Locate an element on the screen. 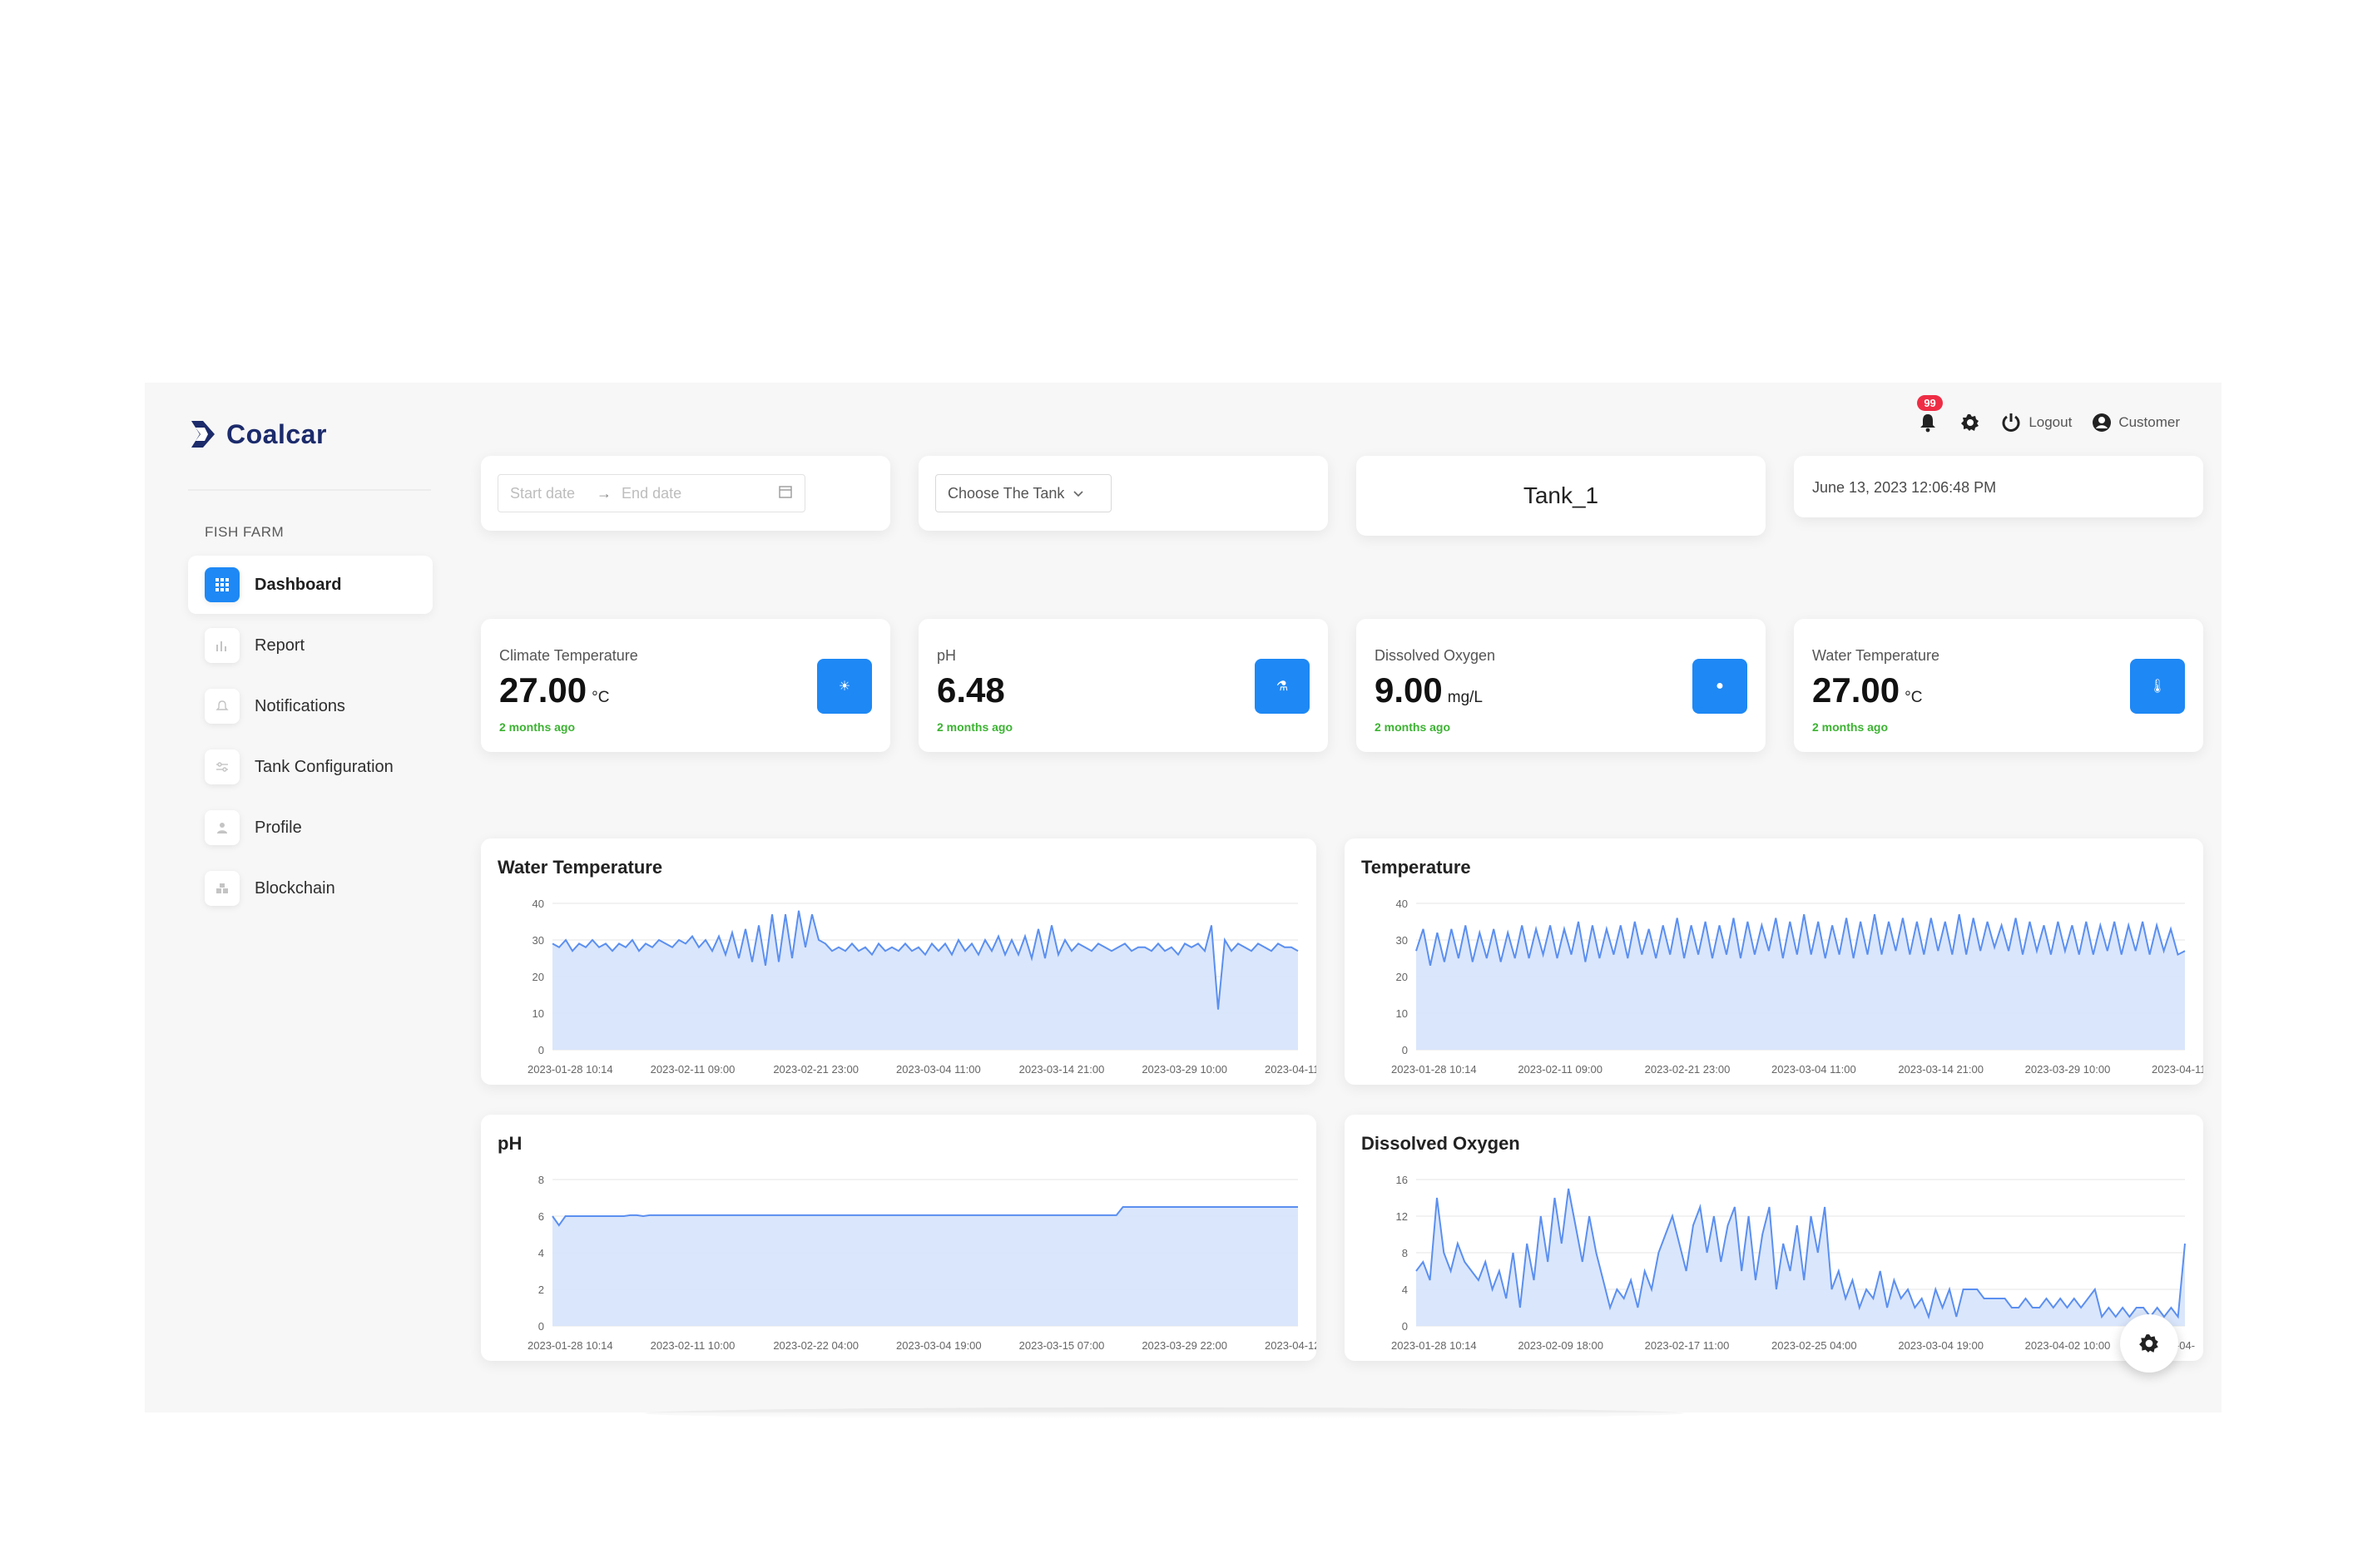  y-tick-label: 4 is located at coordinates (541, 1253).